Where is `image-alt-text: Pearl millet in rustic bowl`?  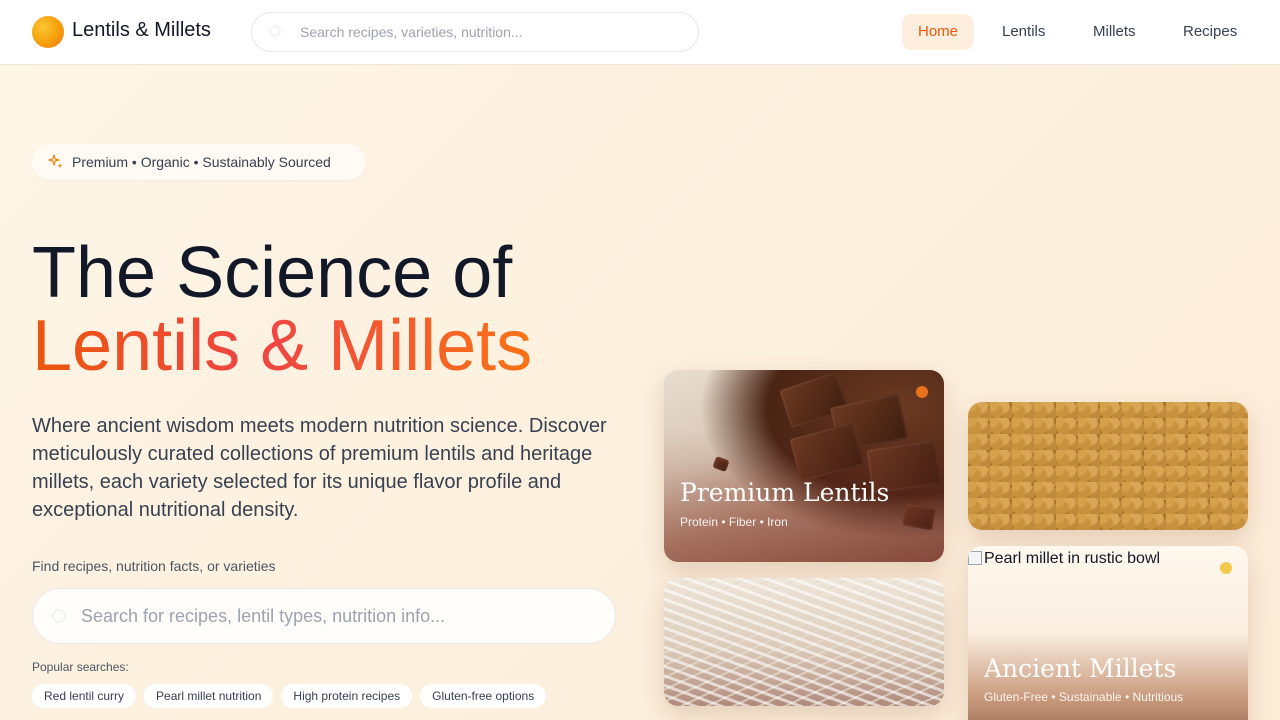
image-alt-text: Pearl millet in rustic bowl is located at coordinates (1072, 558).